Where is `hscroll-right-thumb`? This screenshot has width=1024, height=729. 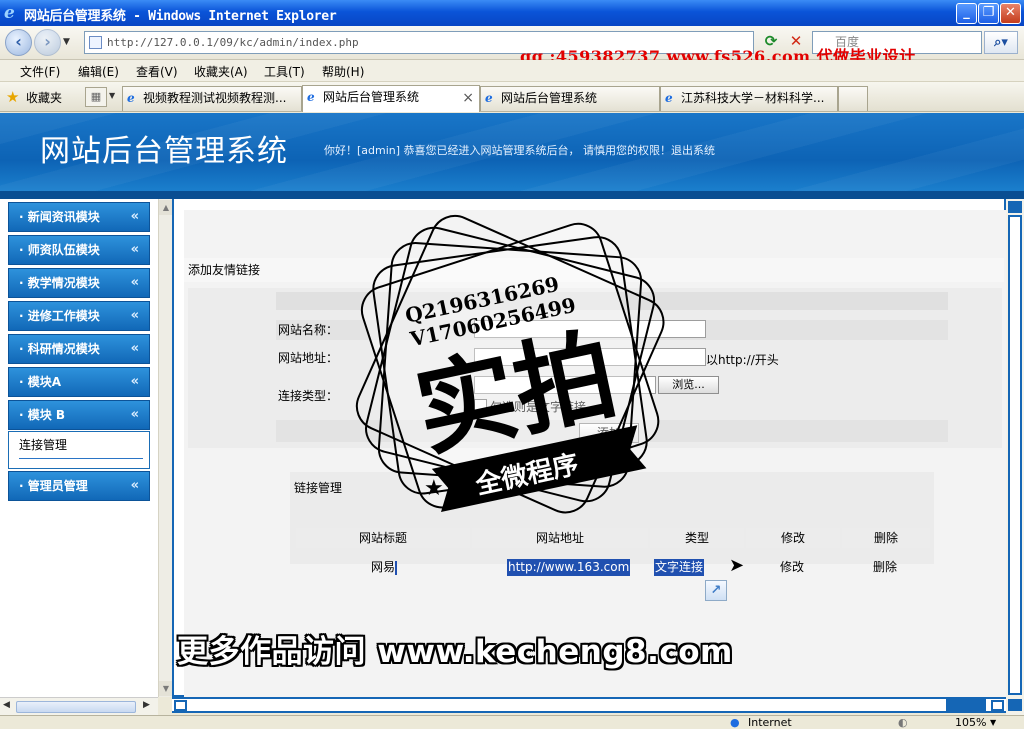
hscroll-right-thumb is located at coordinates (966, 705).